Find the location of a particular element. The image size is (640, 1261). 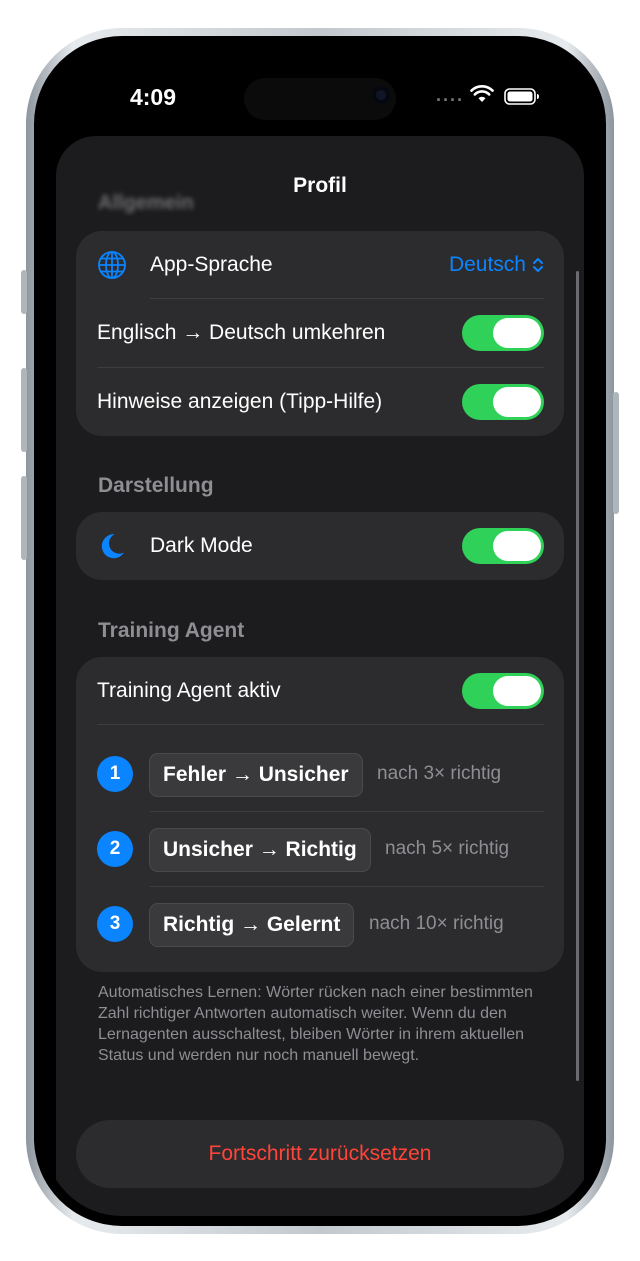

wifi-icon is located at coordinates (482, 93).